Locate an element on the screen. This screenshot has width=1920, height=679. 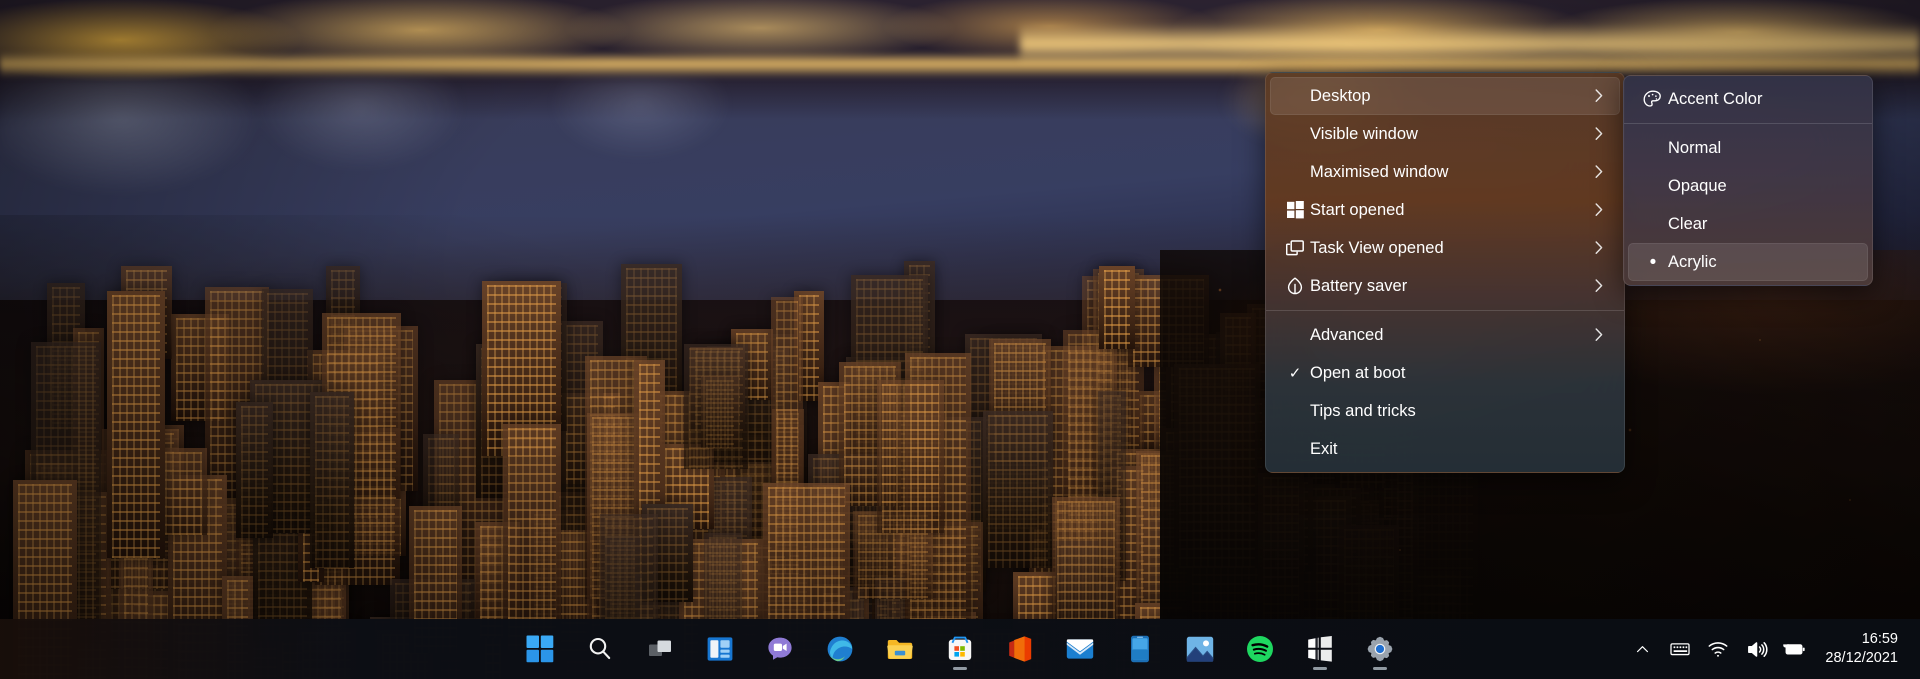
store-button is located at coordinates (960, 649).